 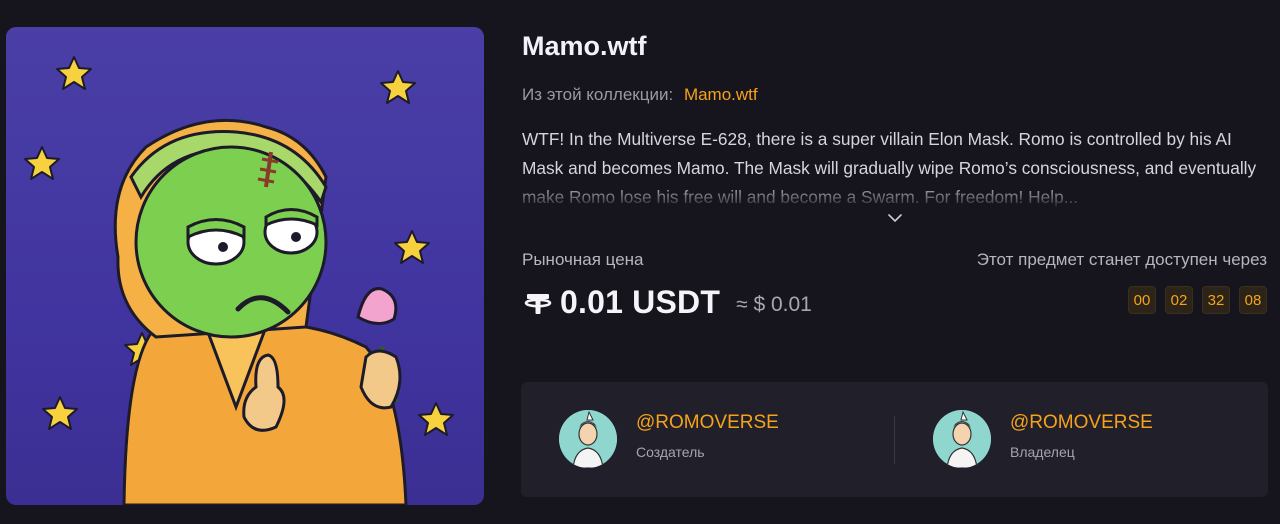 I want to click on creator-avatar, so click(x=588, y=439).